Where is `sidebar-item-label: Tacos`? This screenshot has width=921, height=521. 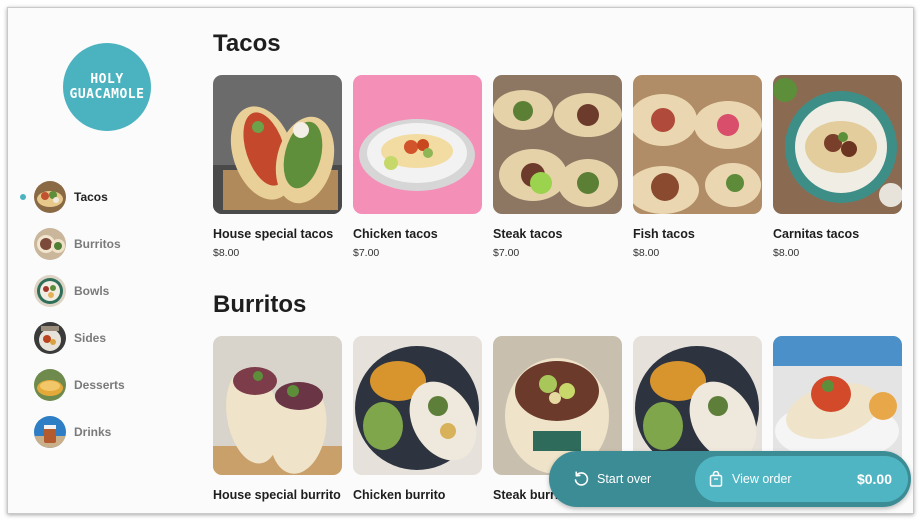 sidebar-item-label: Tacos is located at coordinates (91, 196).